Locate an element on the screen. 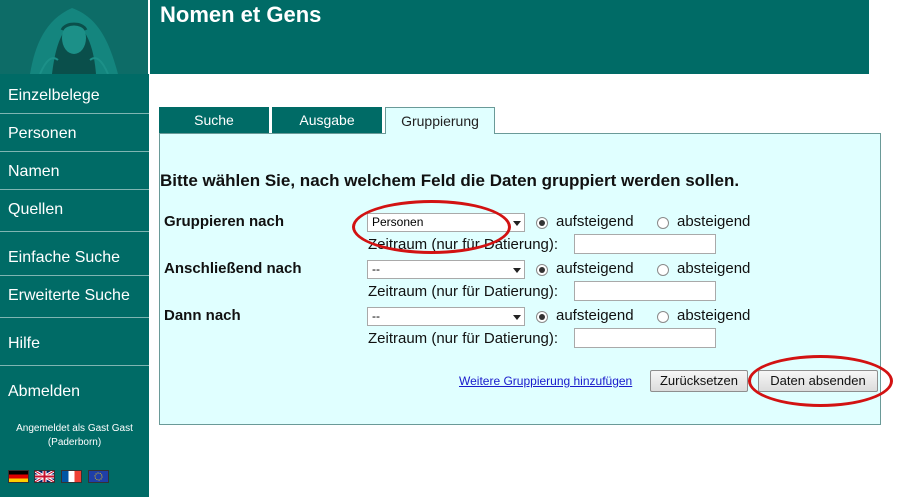  sidebar-item-hilfe: Hilfe is located at coordinates (24, 344).